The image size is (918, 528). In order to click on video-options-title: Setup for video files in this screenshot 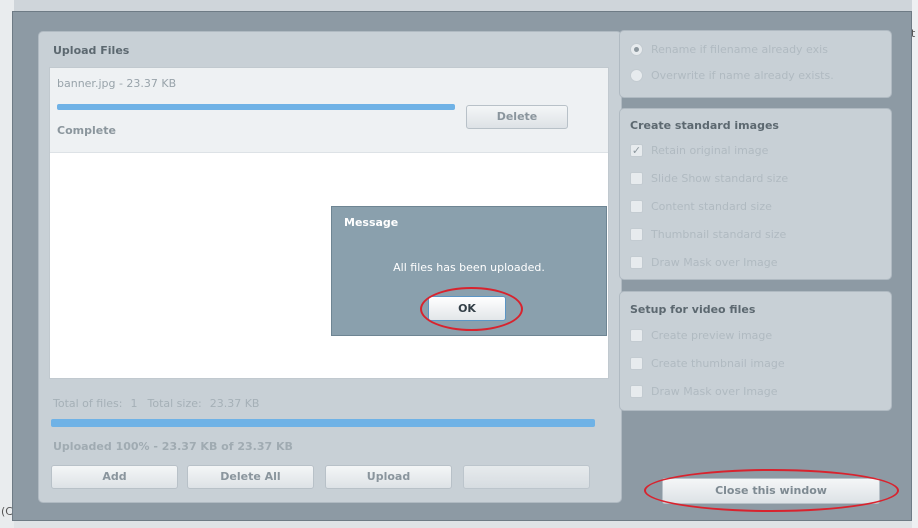, I will do `click(693, 309)`.